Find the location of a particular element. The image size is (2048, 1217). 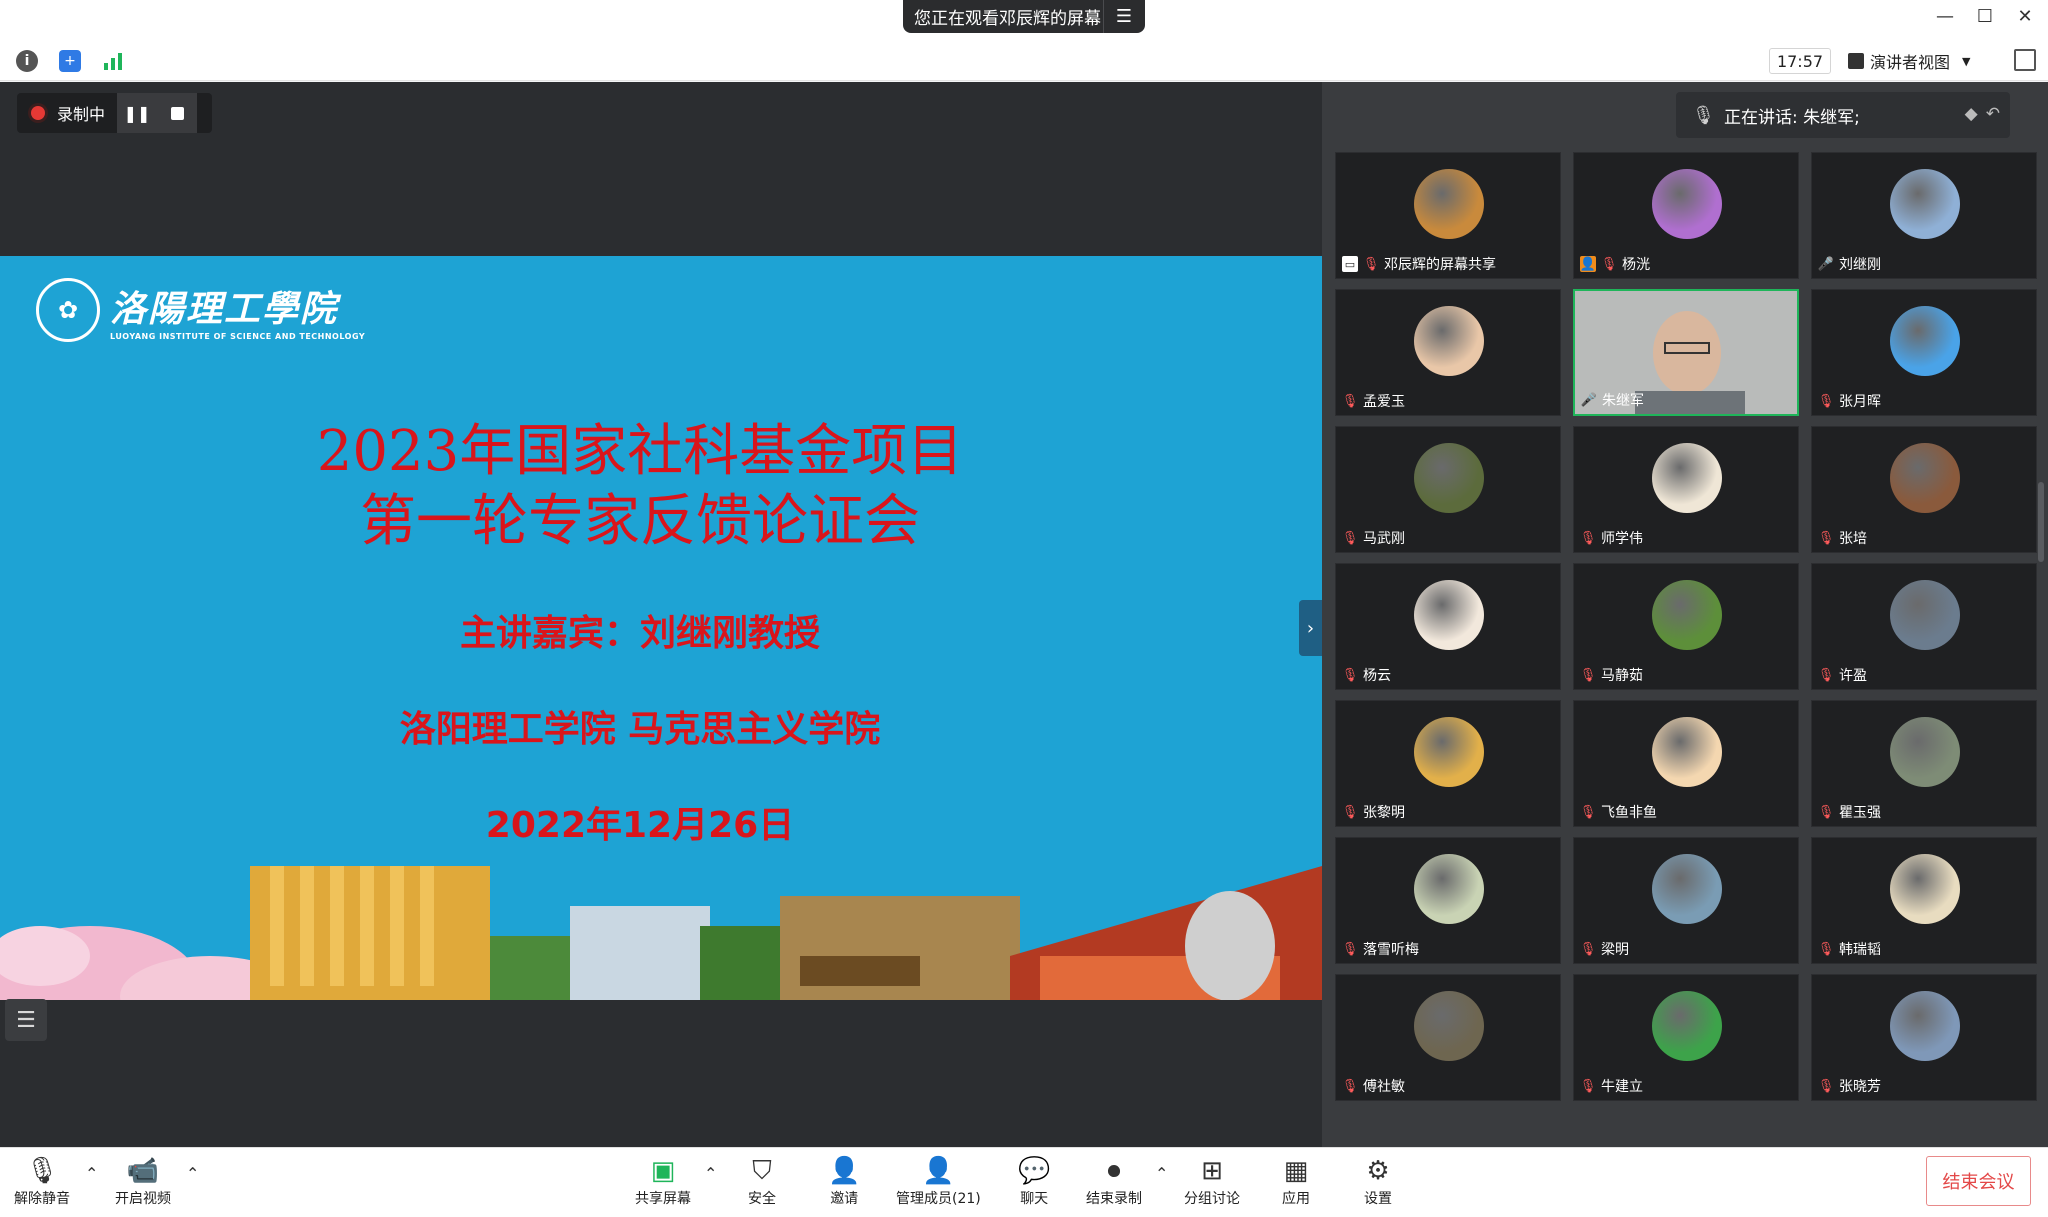

participant-tile: 🎤 刘继刚 is located at coordinates (1924, 215).